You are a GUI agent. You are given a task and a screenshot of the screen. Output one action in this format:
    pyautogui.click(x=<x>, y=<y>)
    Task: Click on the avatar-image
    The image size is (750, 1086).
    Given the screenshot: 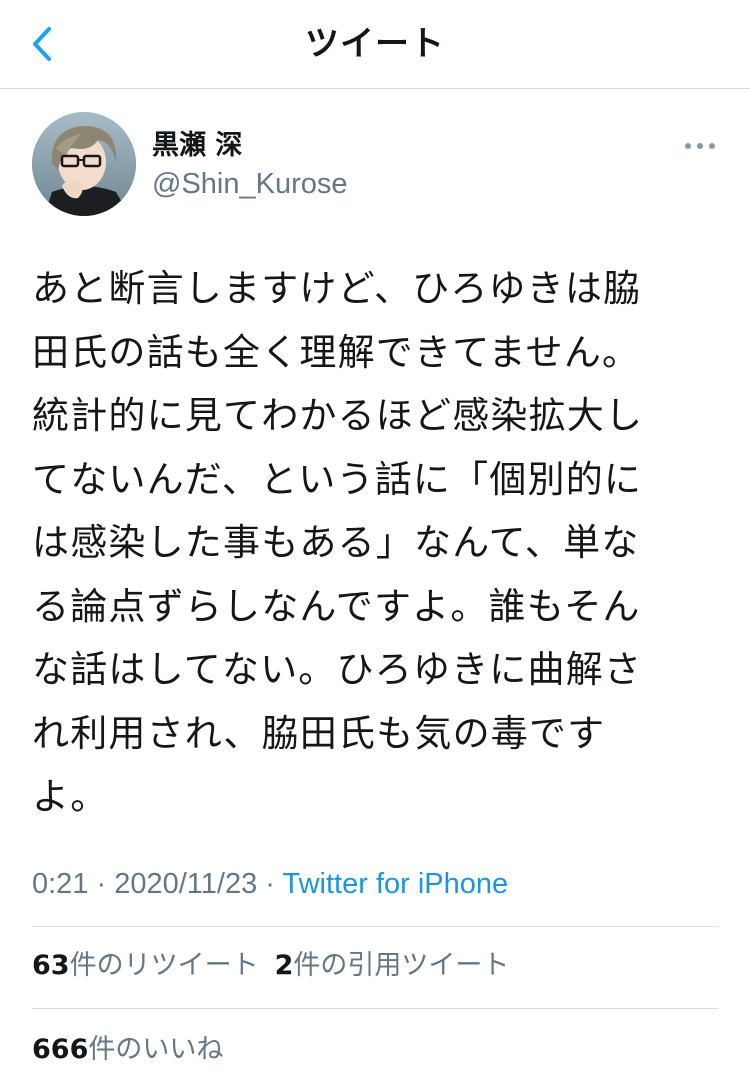 What is the action you would take?
    pyautogui.click(x=84, y=164)
    